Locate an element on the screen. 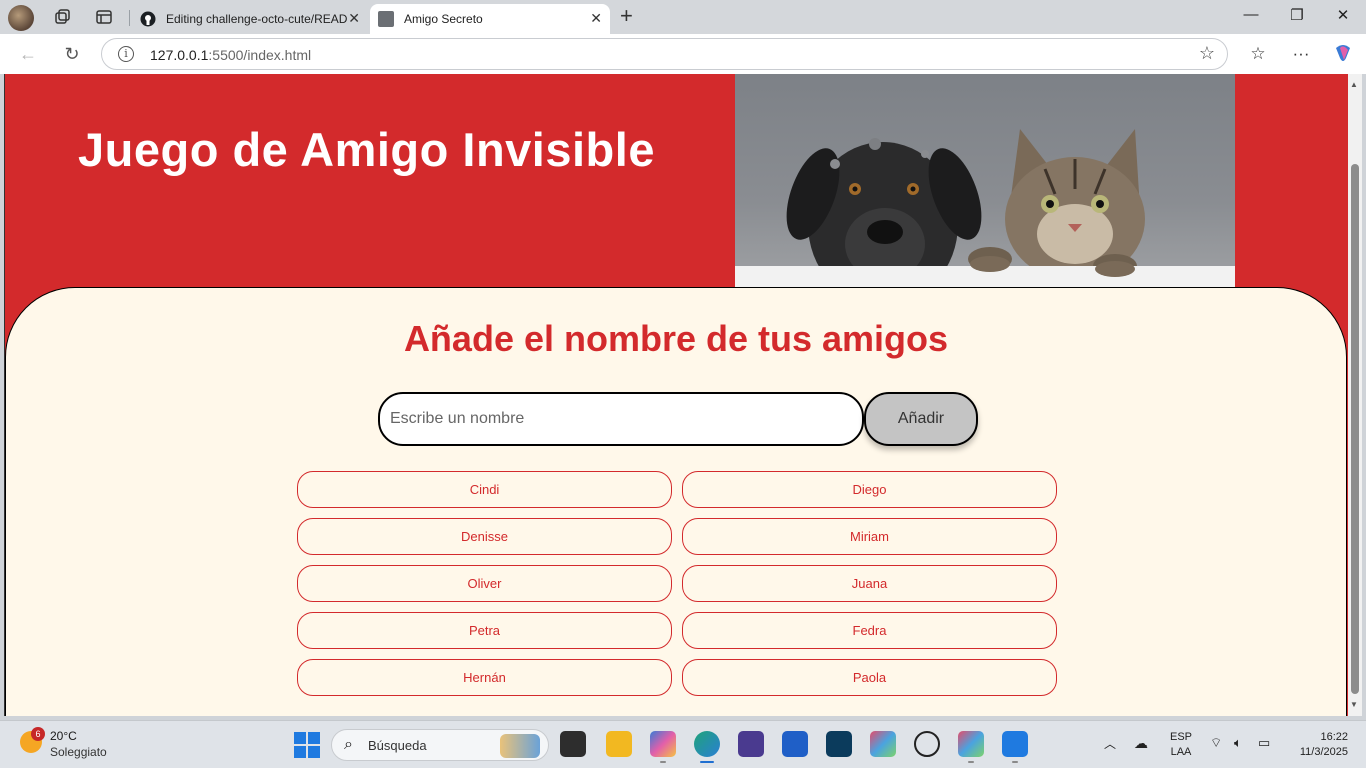 Image resolution: width=1366 pixels, height=768 pixels. lang-code: ESP is located at coordinates (1180, 737).